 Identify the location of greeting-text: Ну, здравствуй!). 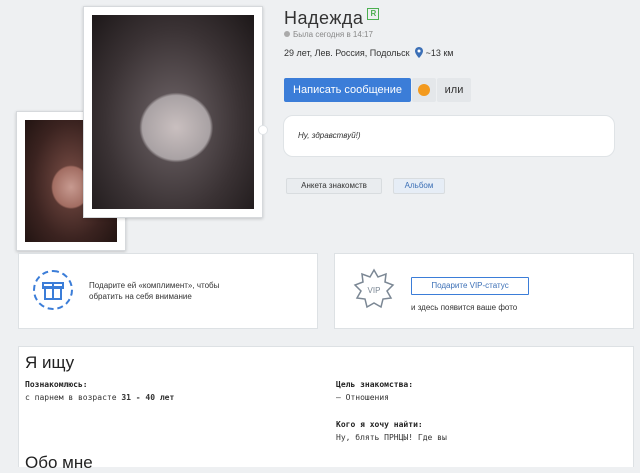
(329, 135).